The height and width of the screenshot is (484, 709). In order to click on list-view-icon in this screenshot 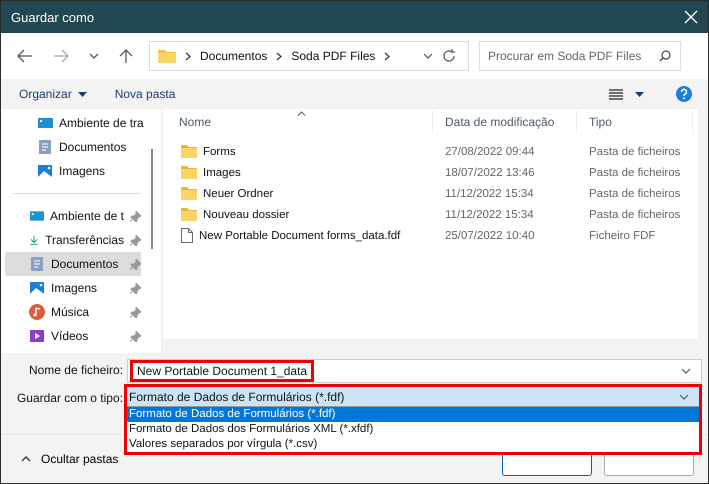, I will do `click(616, 94)`.